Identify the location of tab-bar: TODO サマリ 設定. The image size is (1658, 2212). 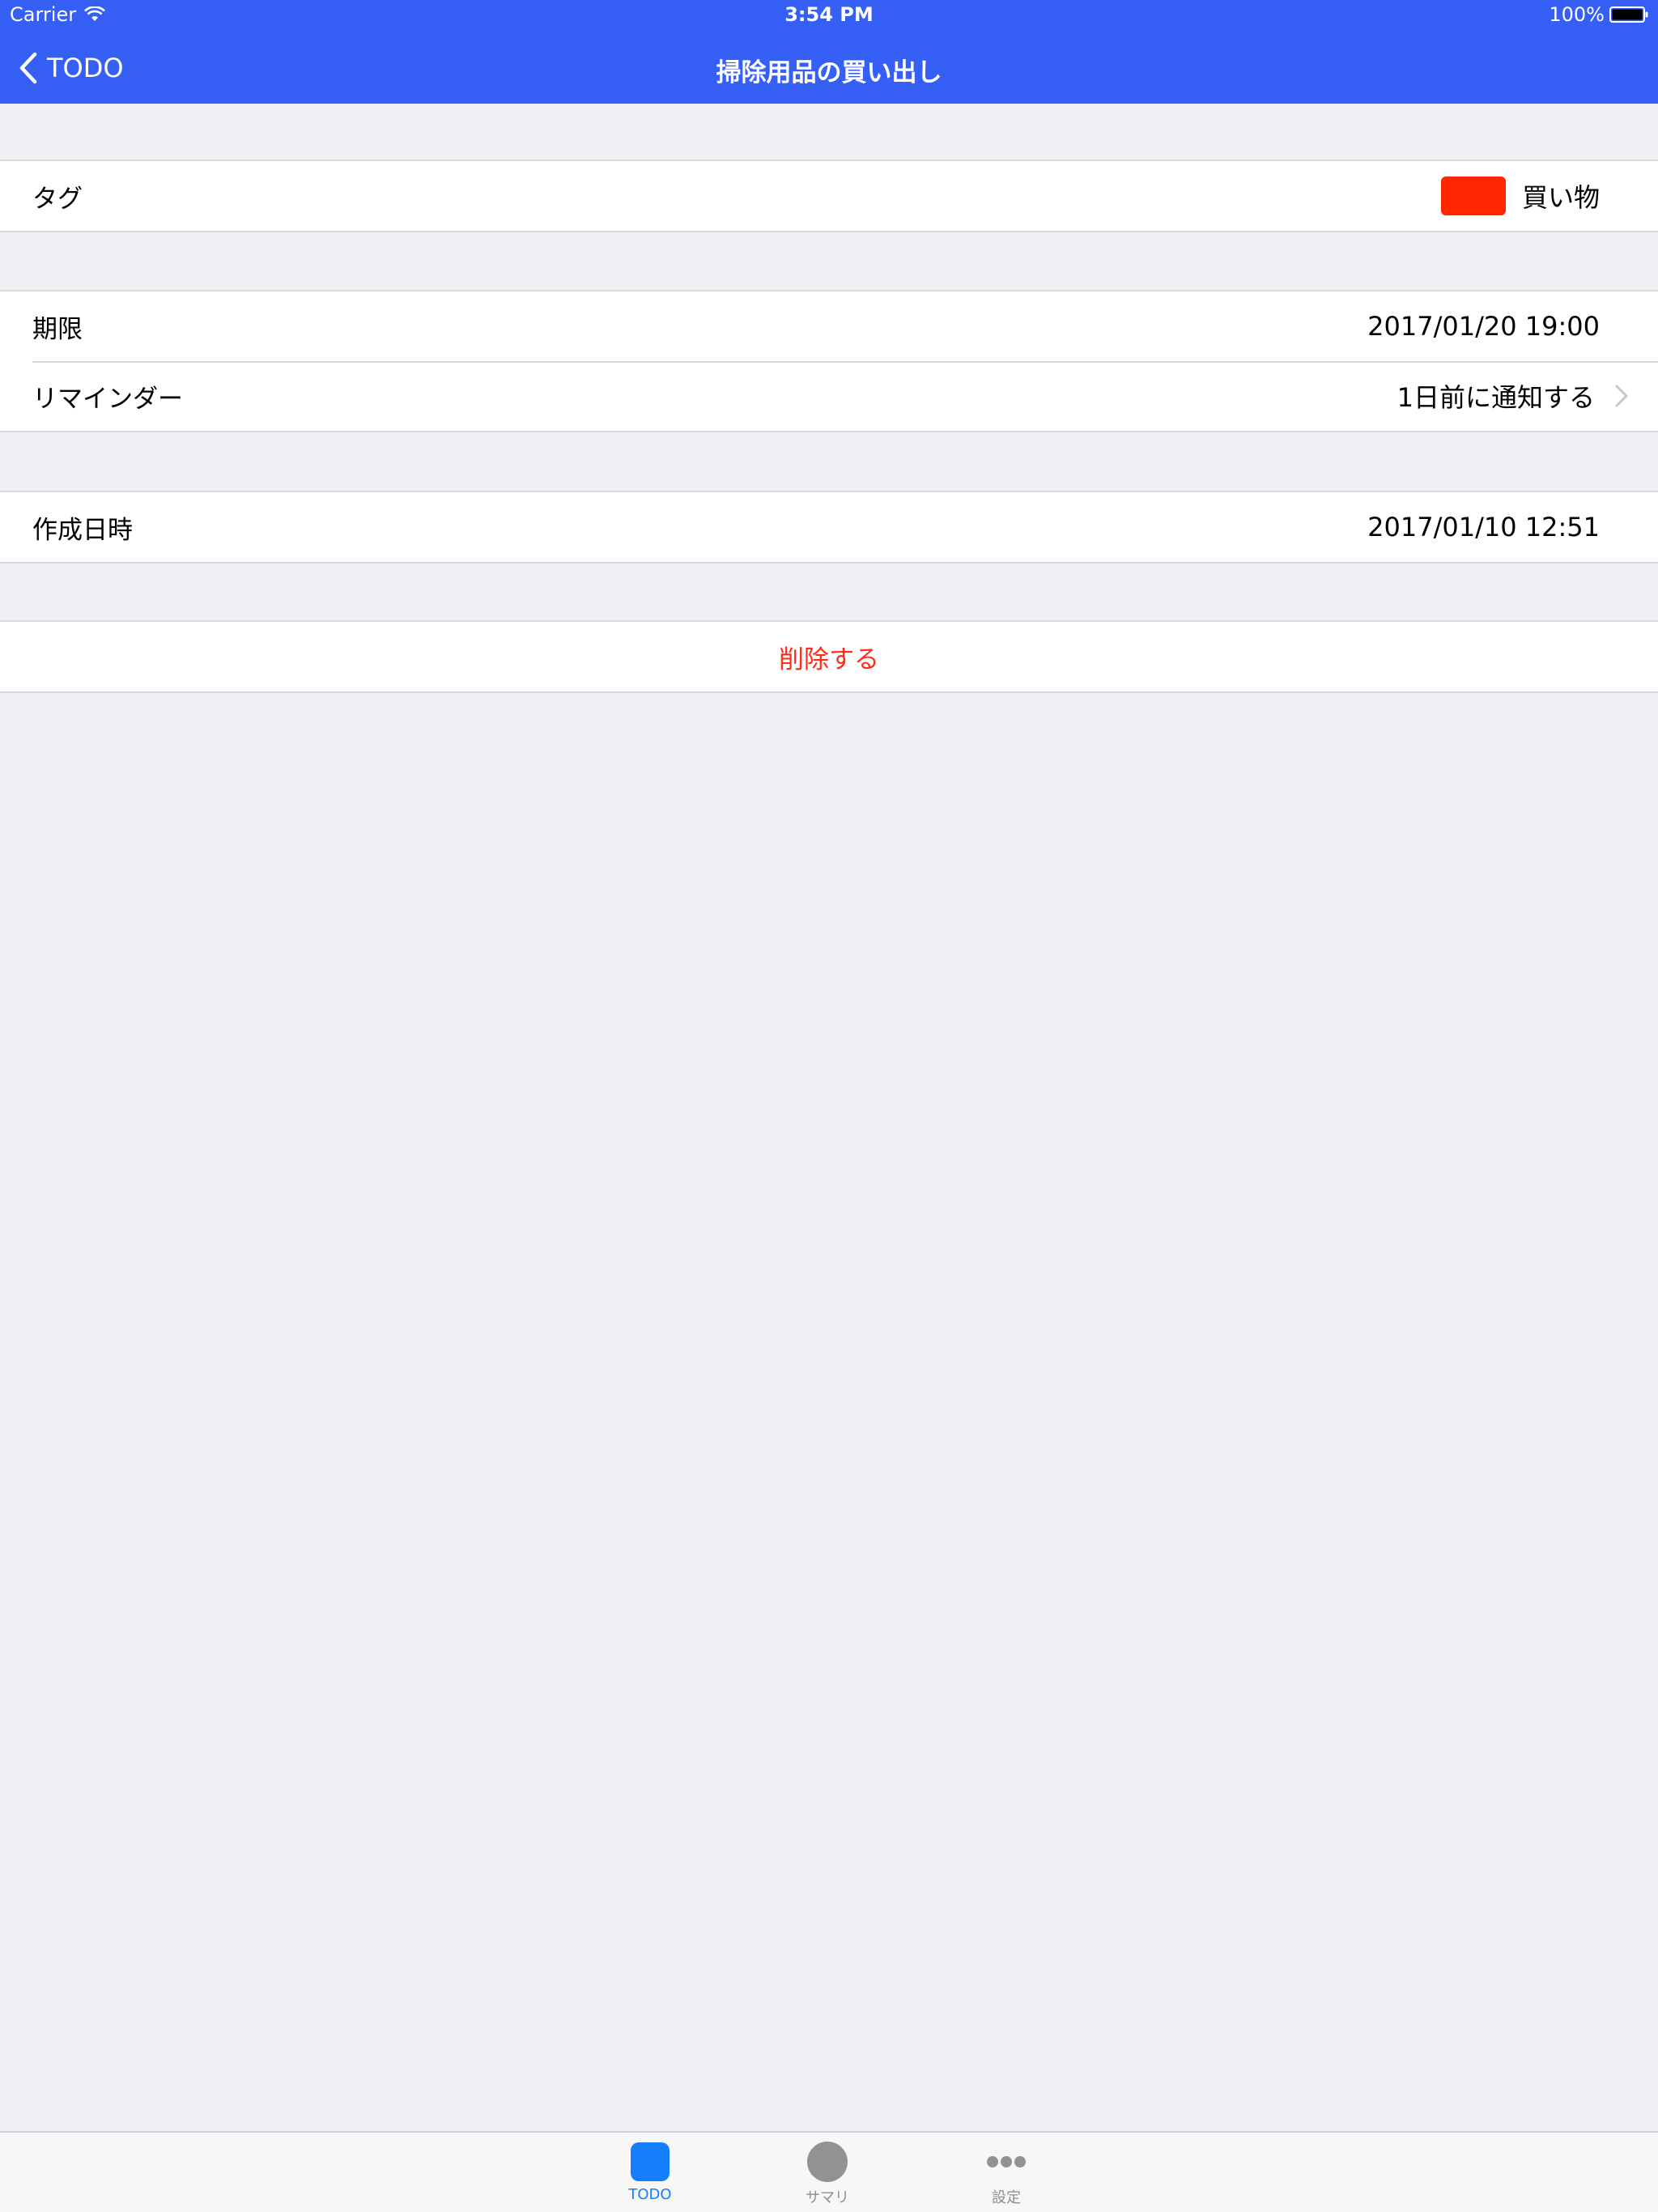
(829, 2171).